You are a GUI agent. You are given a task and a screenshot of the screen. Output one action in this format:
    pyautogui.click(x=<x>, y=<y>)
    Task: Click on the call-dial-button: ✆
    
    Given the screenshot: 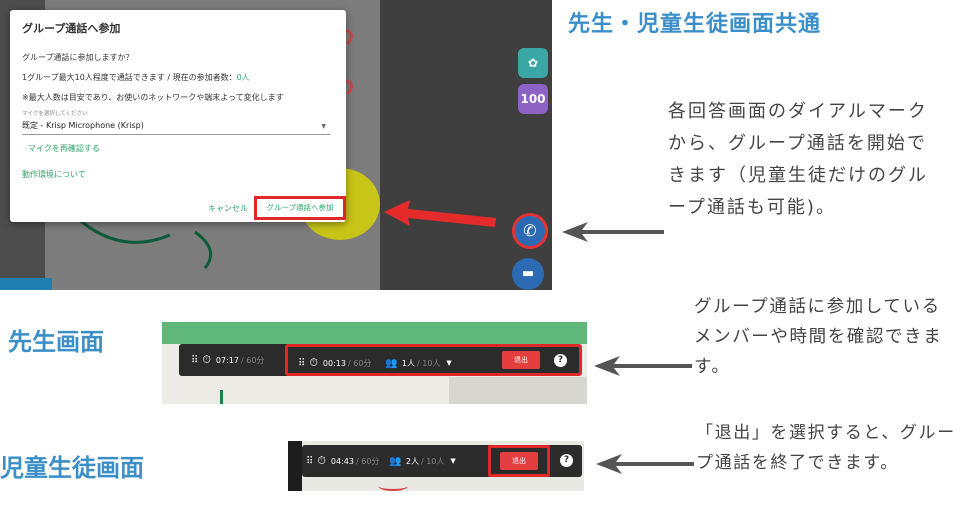 What is the action you would take?
    pyautogui.click(x=530, y=231)
    